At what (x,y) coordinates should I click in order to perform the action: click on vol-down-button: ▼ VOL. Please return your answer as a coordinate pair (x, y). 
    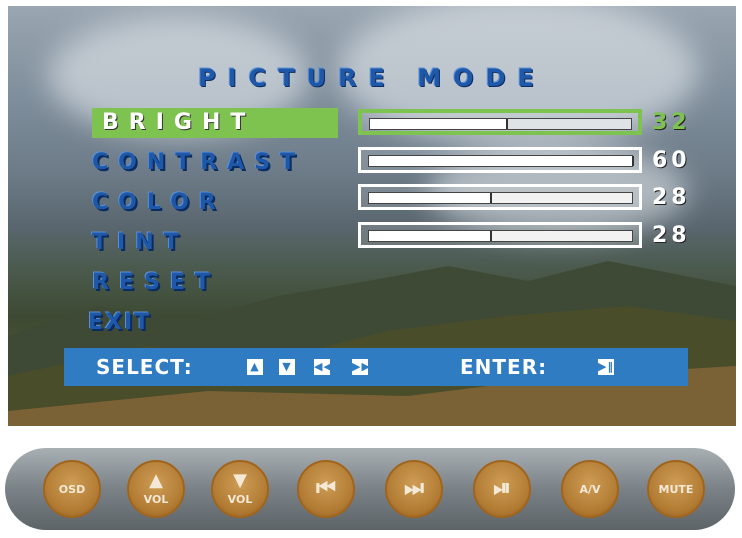
    Looking at the image, I should click on (240, 489).